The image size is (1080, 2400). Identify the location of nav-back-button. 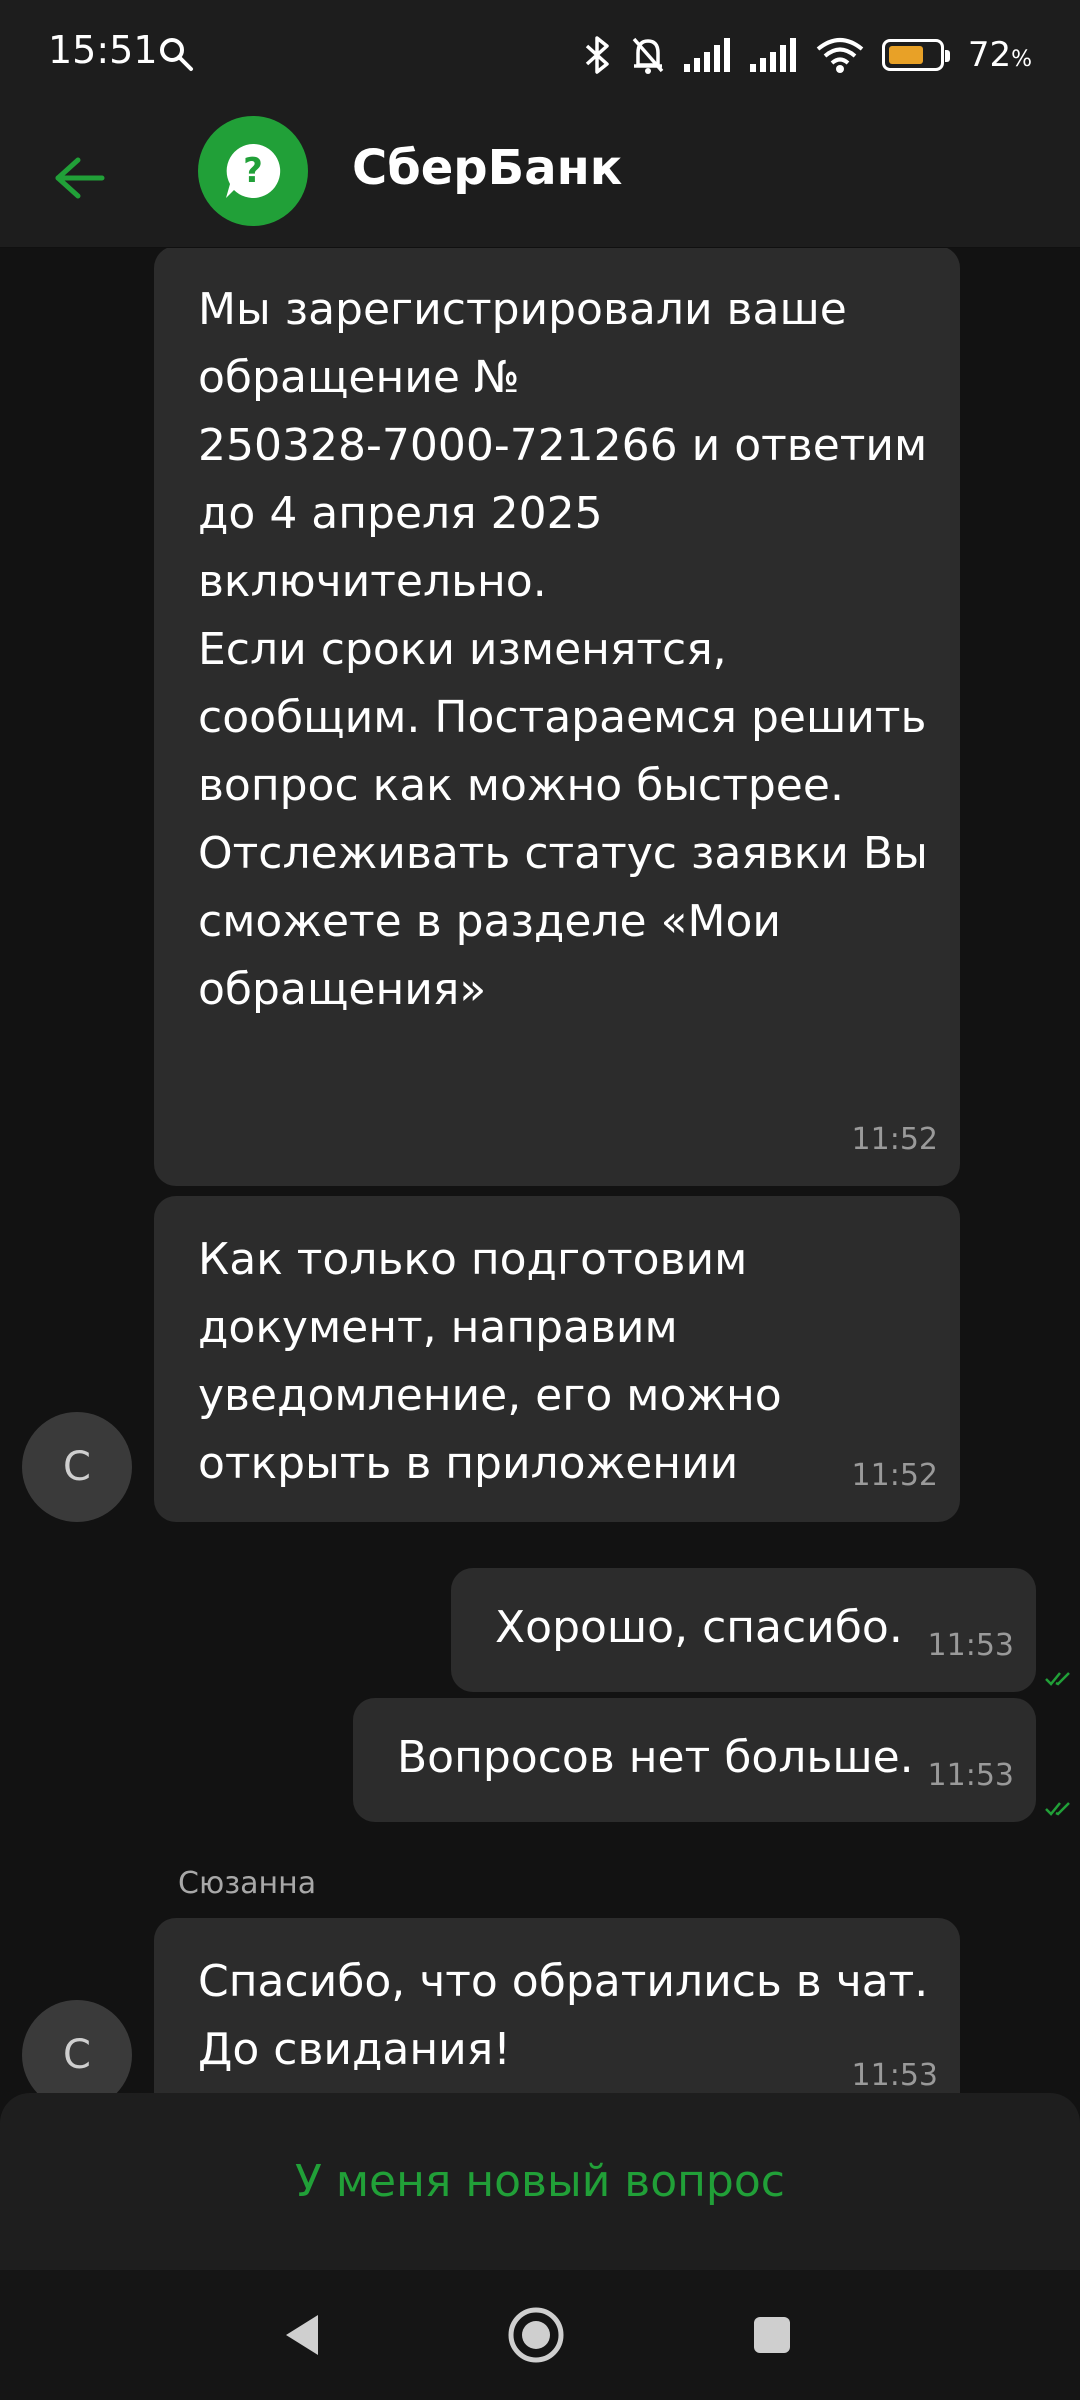
(302, 2335).